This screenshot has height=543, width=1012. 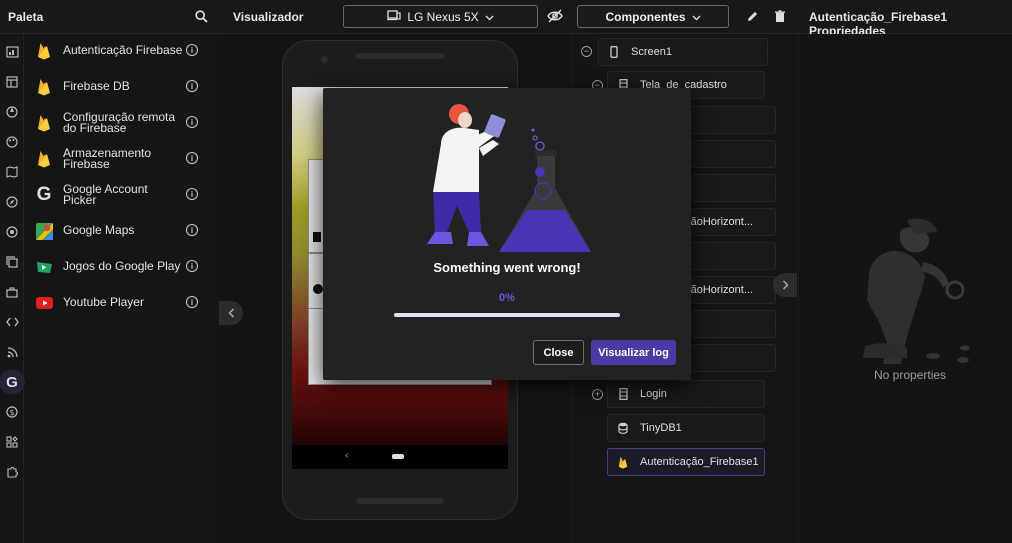 I want to click on palette-item-label: Google Maps, so click(x=99, y=230).